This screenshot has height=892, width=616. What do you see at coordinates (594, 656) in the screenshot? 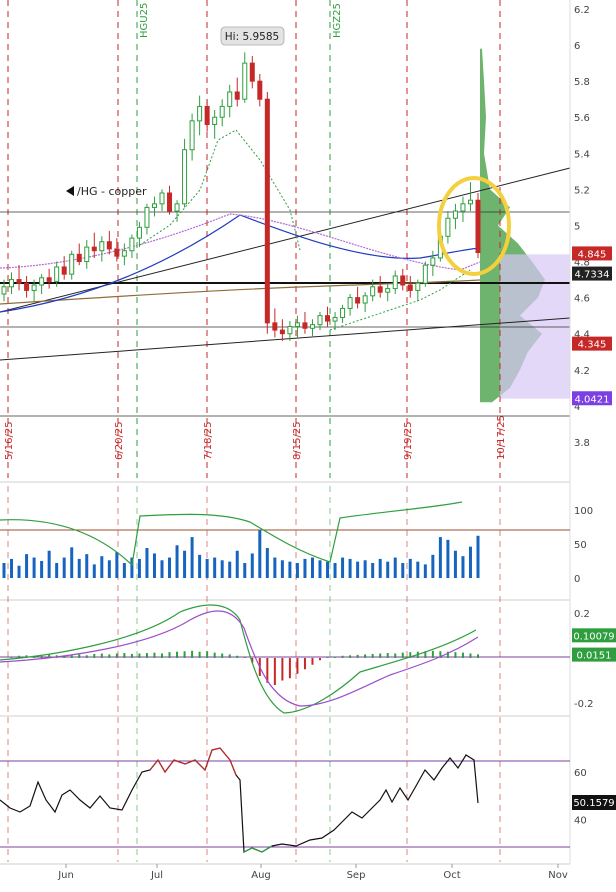
I see `macd-value-text: 0.0151` at bounding box center [594, 656].